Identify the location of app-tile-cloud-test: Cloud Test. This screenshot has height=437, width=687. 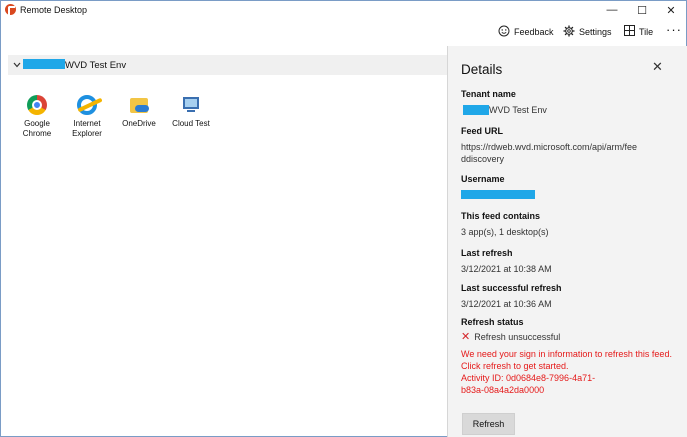
(191, 112).